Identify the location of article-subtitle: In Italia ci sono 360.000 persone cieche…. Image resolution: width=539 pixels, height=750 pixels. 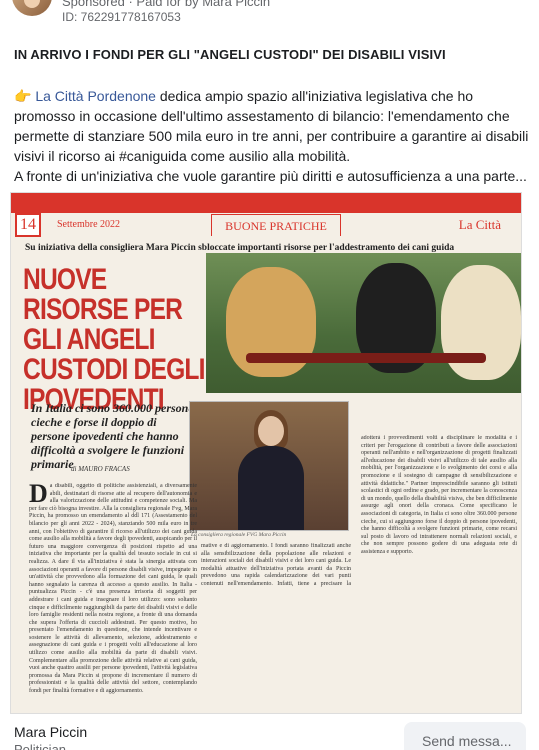
(112, 436).